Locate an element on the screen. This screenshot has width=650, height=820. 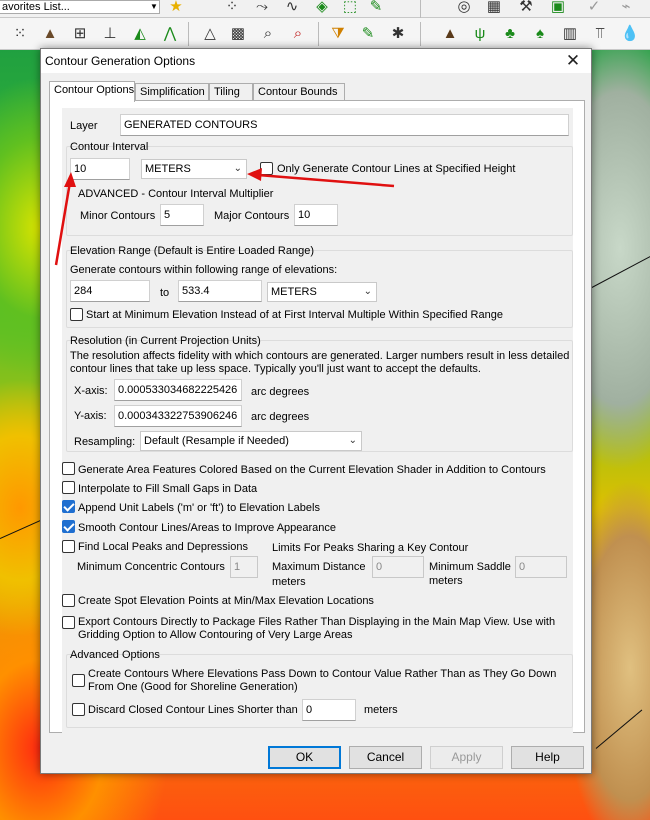
unknown-tool-icon: ⌁ is located at coordinates (626, 8).